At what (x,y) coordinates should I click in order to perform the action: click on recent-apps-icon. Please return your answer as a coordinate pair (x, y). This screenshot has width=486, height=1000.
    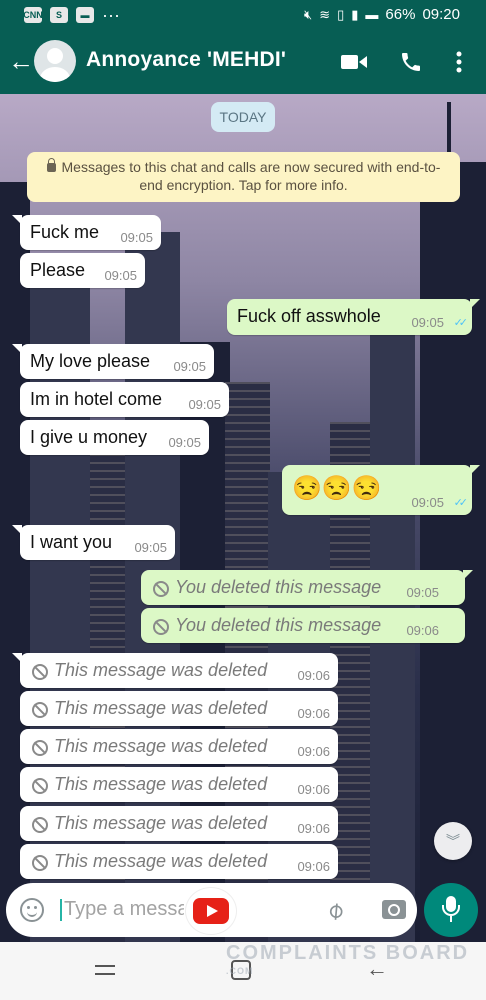
    Looking at the image, I should click on (105, 970).